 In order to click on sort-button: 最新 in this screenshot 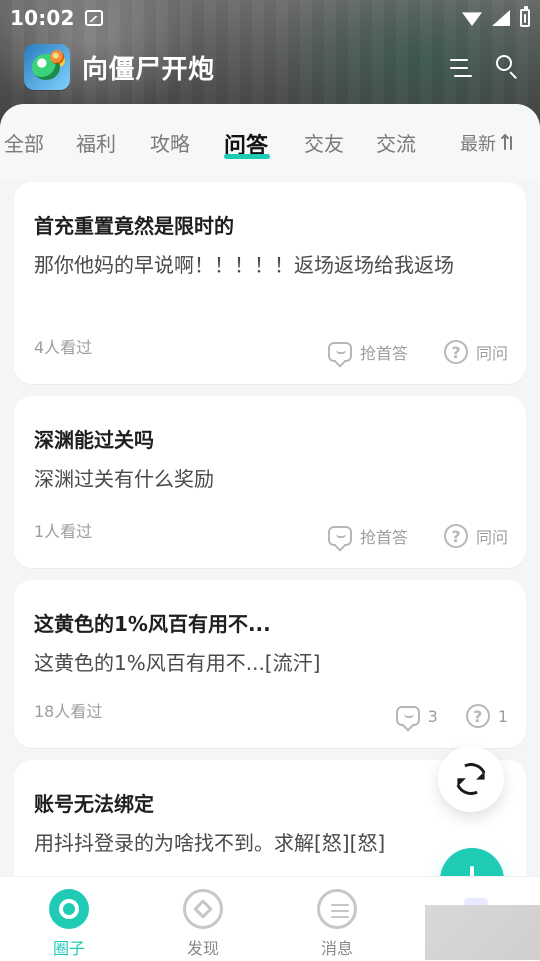, I will do `click(487, 143)`.